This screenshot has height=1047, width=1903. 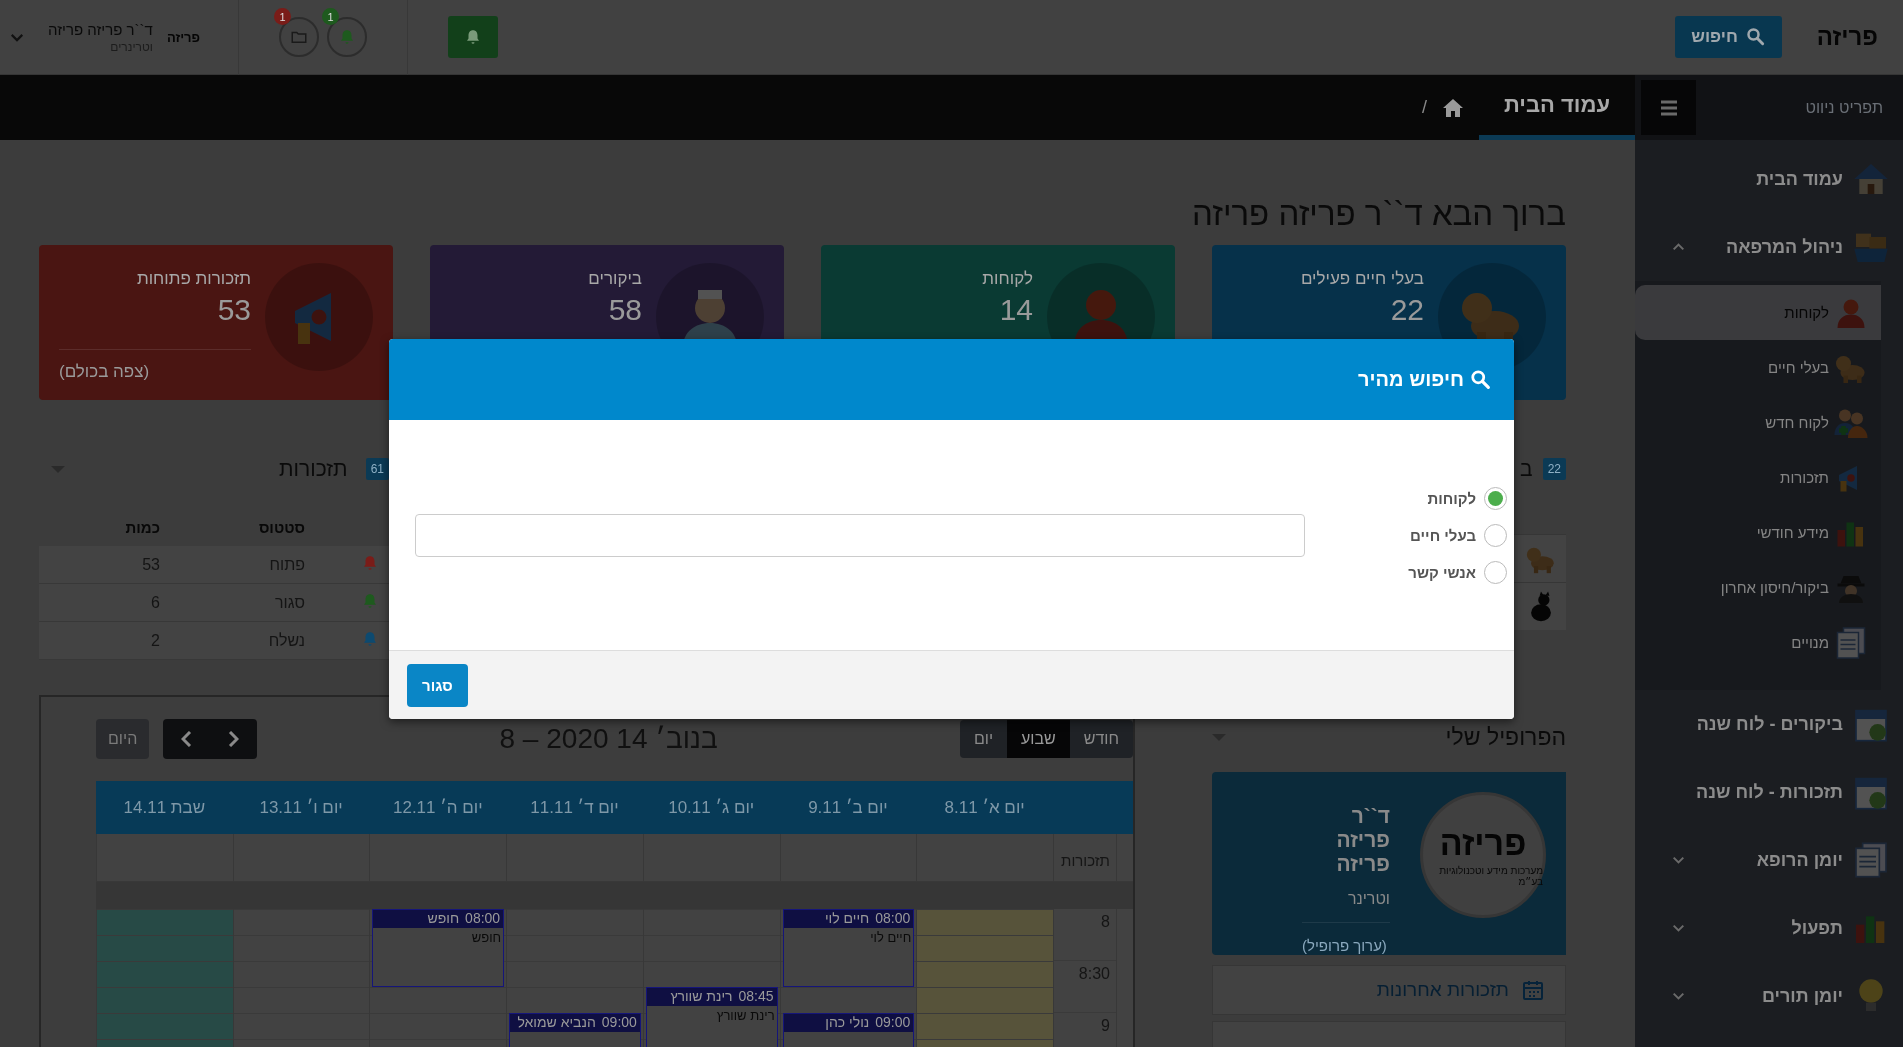 What do you see at coordinates (377, 469) in the screenshot?
I see `count-badge: 61` at bounding box center [377, 469].